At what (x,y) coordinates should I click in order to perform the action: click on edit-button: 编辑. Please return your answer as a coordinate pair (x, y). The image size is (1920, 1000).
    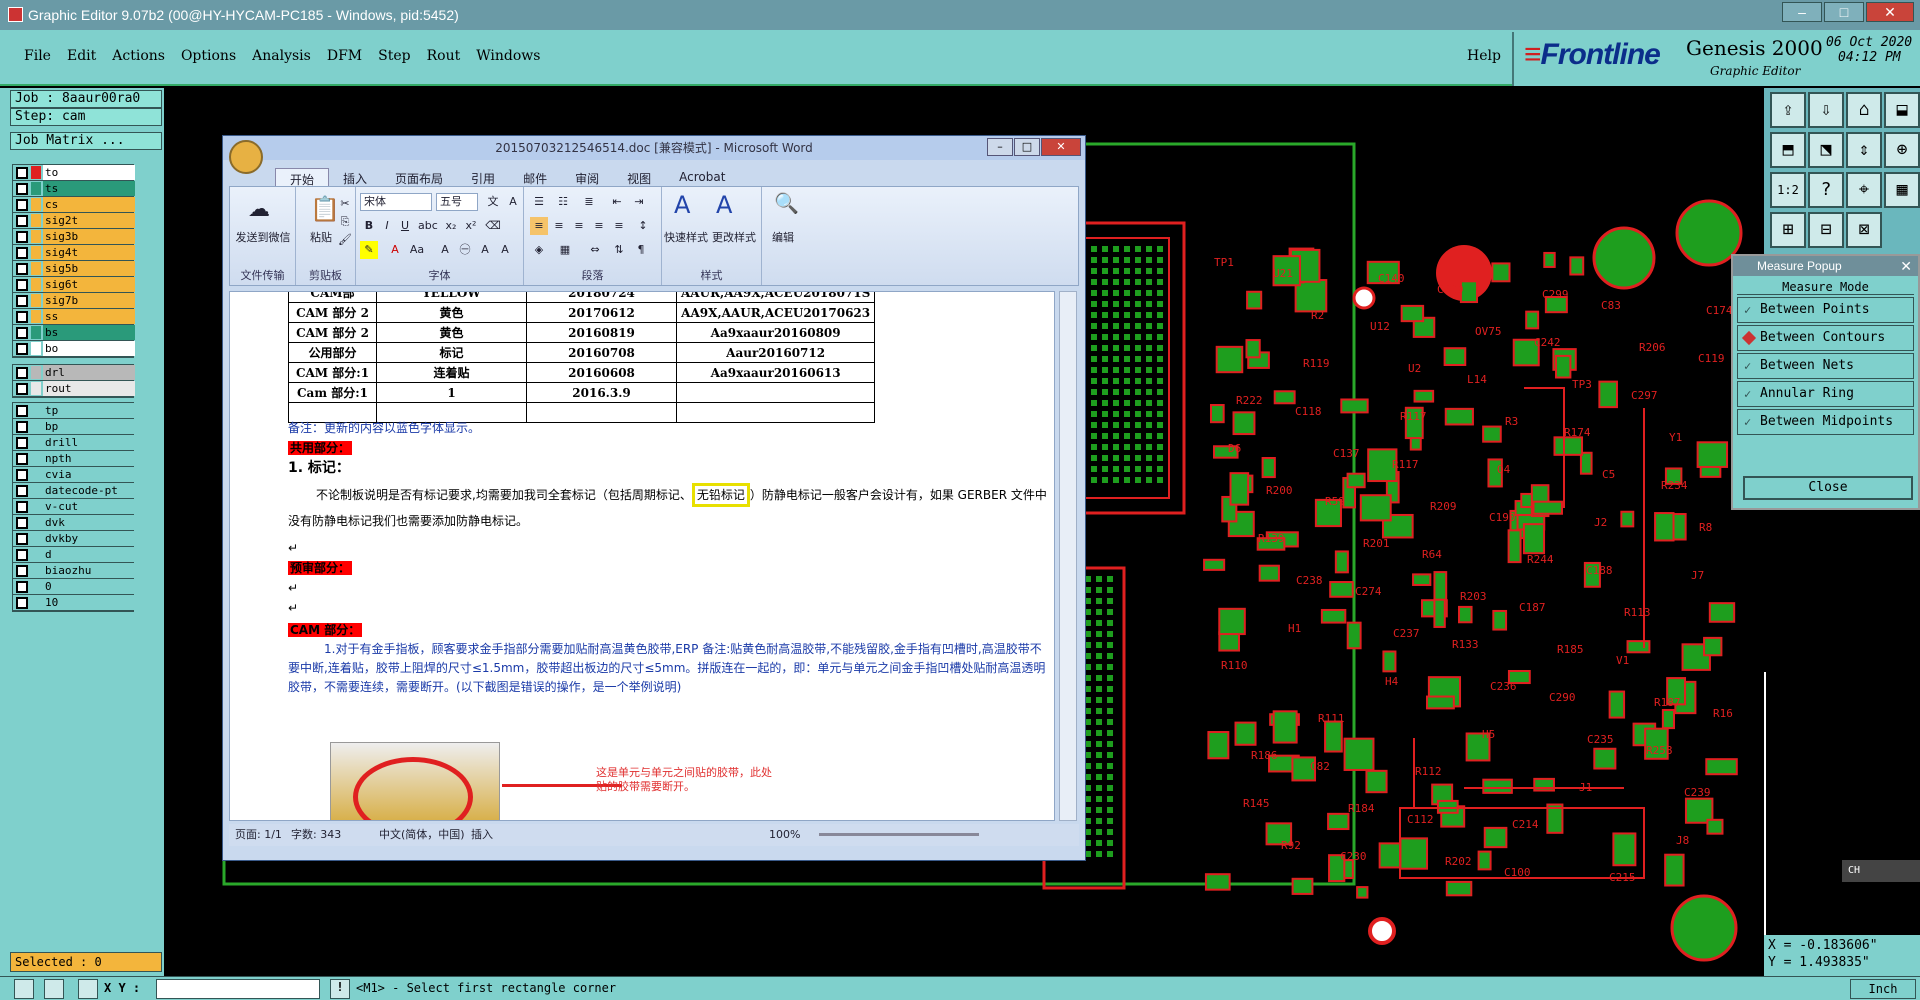
    Looking at the image, I should click on (783, 237).